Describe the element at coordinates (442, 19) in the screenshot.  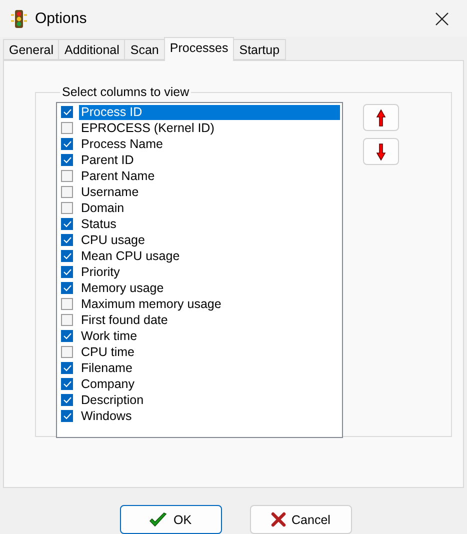
I see `close-icon` at that location.